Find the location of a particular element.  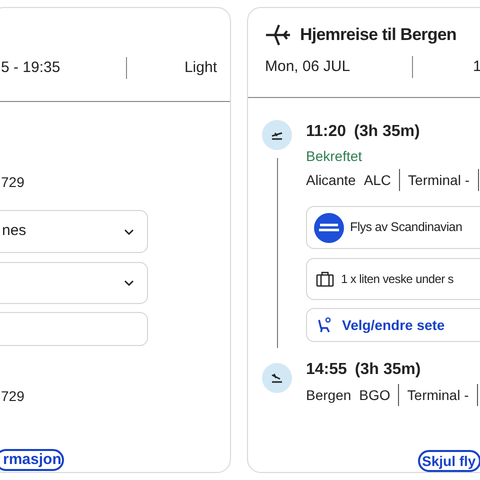

card-title: Hjemreise til Bergen is located at coordinates (378, 35).